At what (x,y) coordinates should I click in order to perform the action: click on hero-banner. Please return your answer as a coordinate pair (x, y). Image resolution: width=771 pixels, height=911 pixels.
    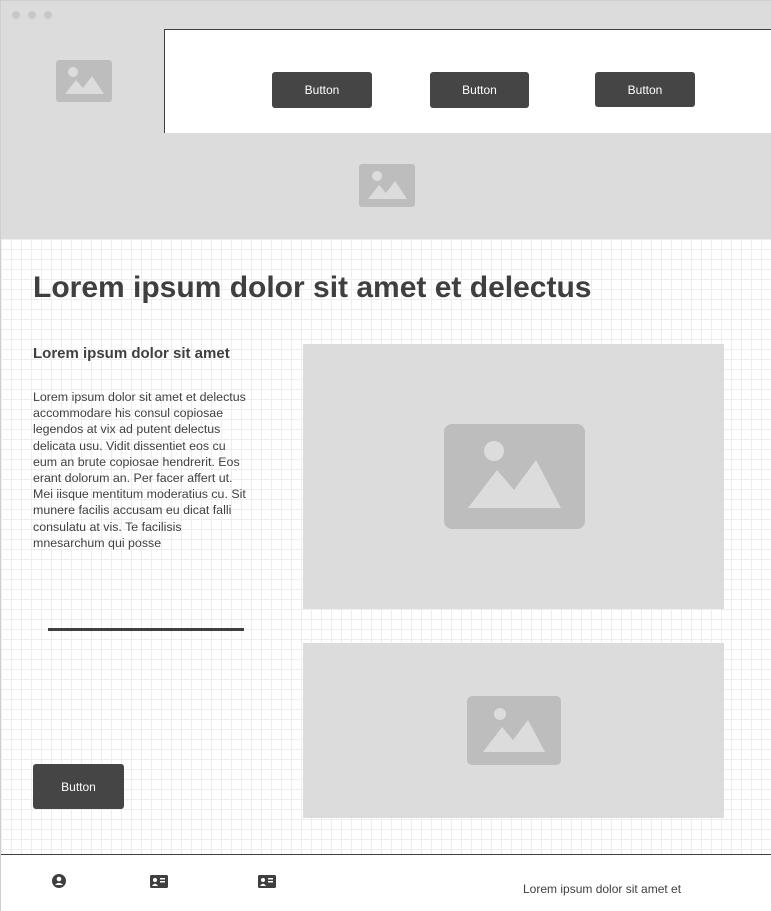
    Looking at the image, I should click on (386, 186).